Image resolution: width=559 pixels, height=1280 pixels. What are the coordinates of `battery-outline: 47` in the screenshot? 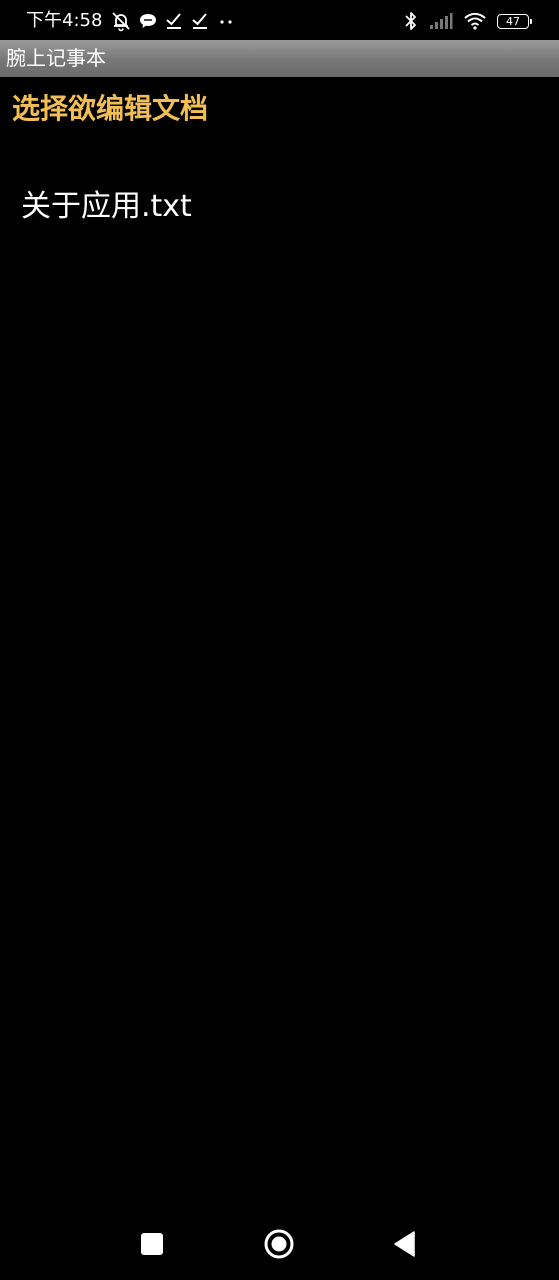 It's located at (514, 21).